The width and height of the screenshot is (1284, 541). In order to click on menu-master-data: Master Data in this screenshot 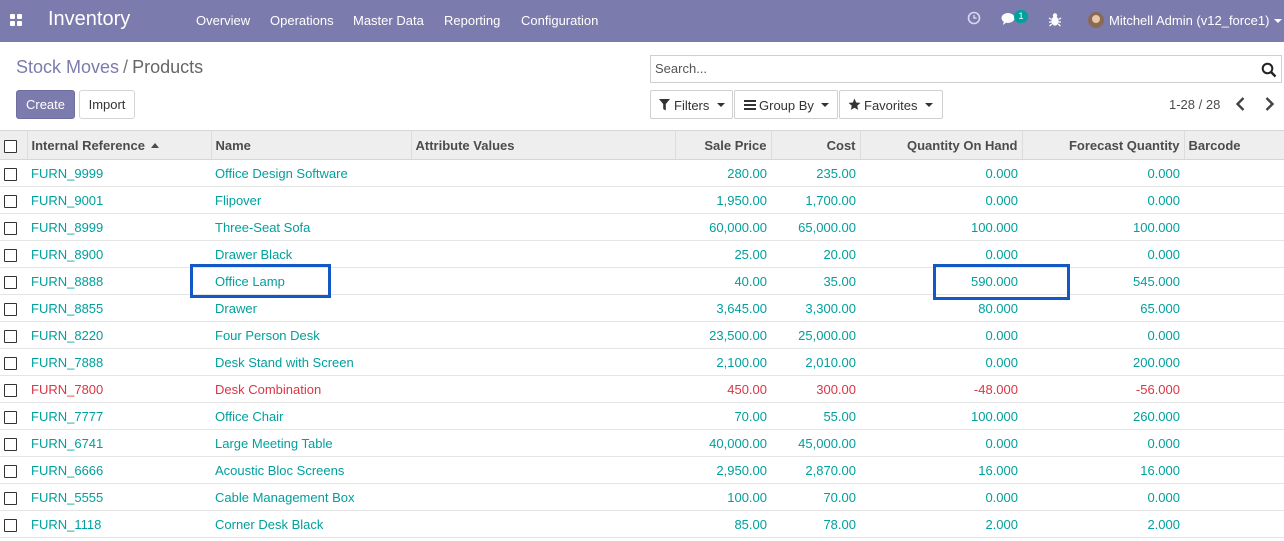, I will do `click(388, 20)`.